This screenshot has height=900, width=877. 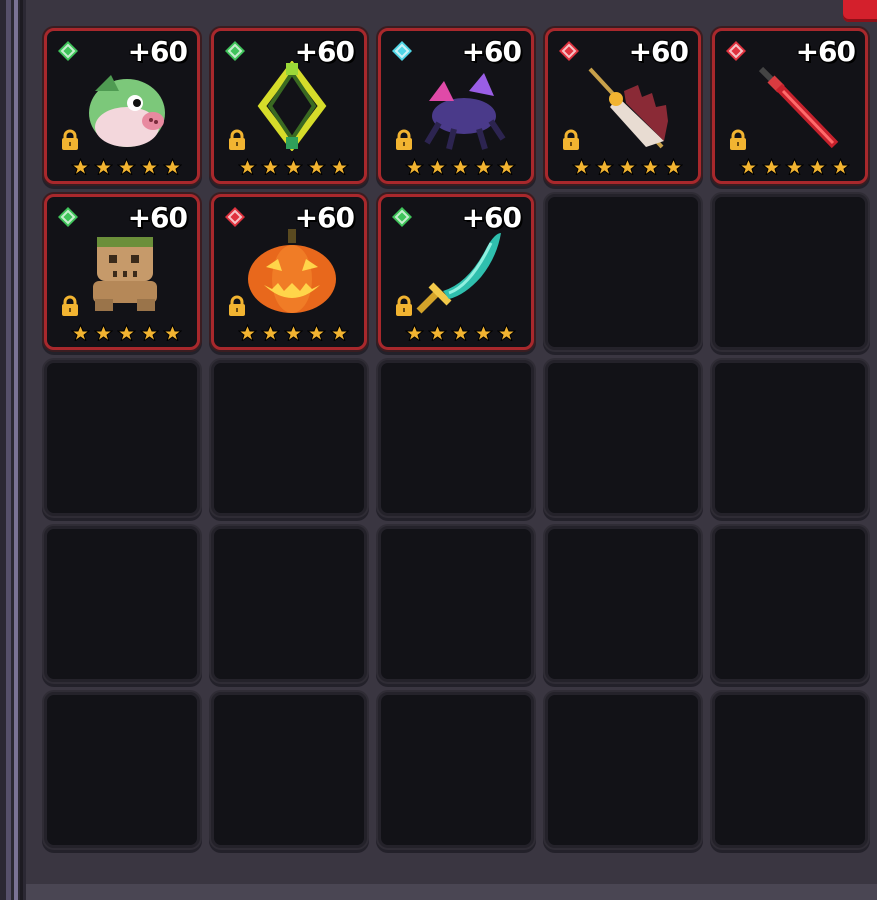 I want to click on inventory-slot-jack-o-lantern: +60, so click(x=289, y=272).